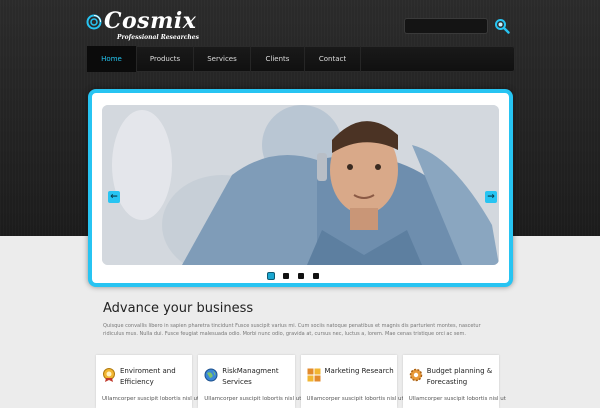  Describe the element at coordinates (112, 59) in the screenshot. I see `nav-home: Home` at that location.